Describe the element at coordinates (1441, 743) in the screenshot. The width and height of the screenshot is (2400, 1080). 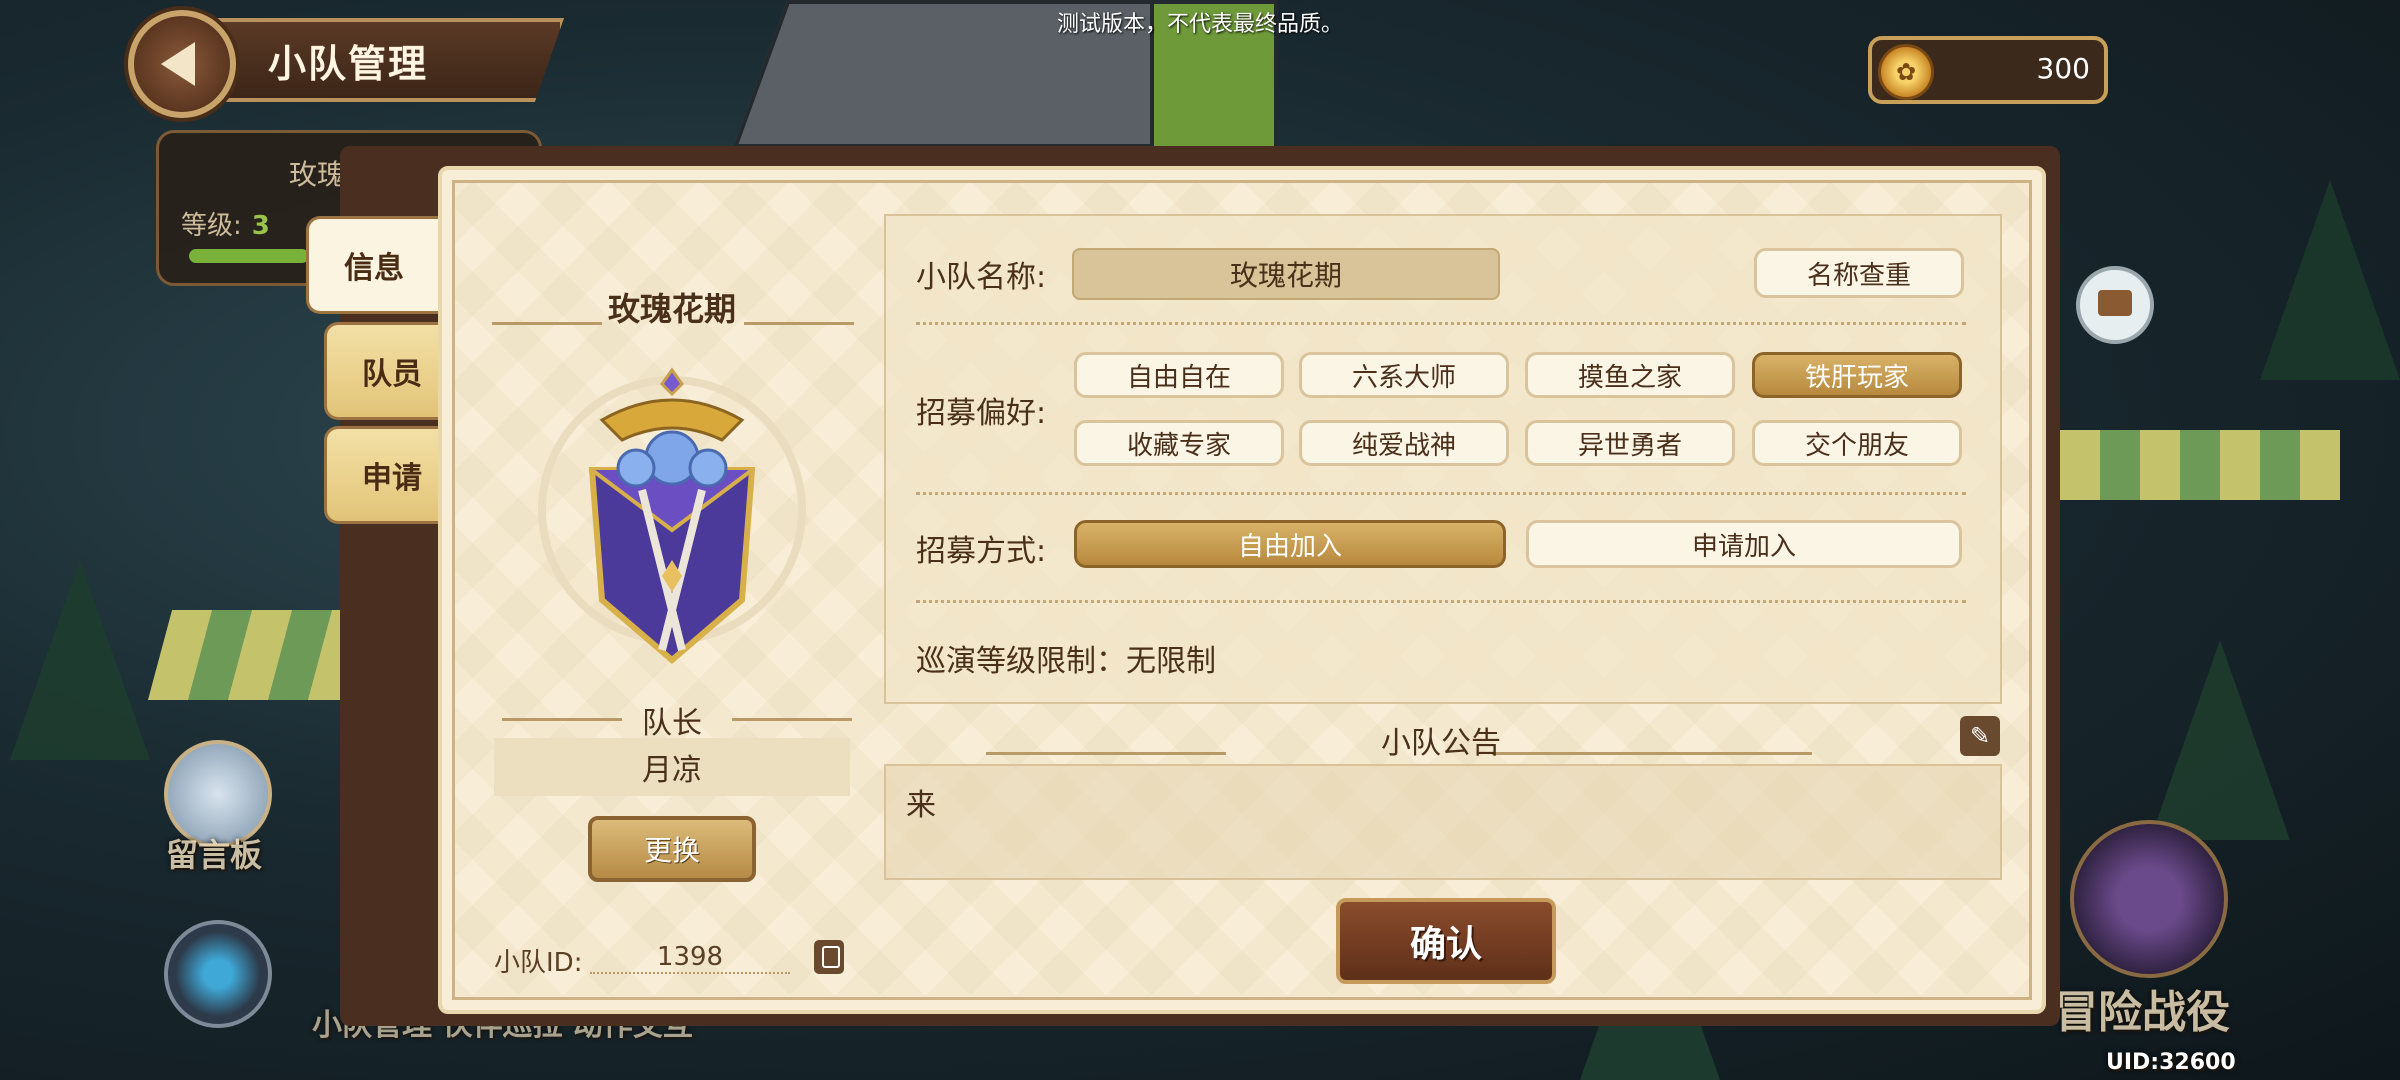
I see `announcement-title: 小队公告` at that location.